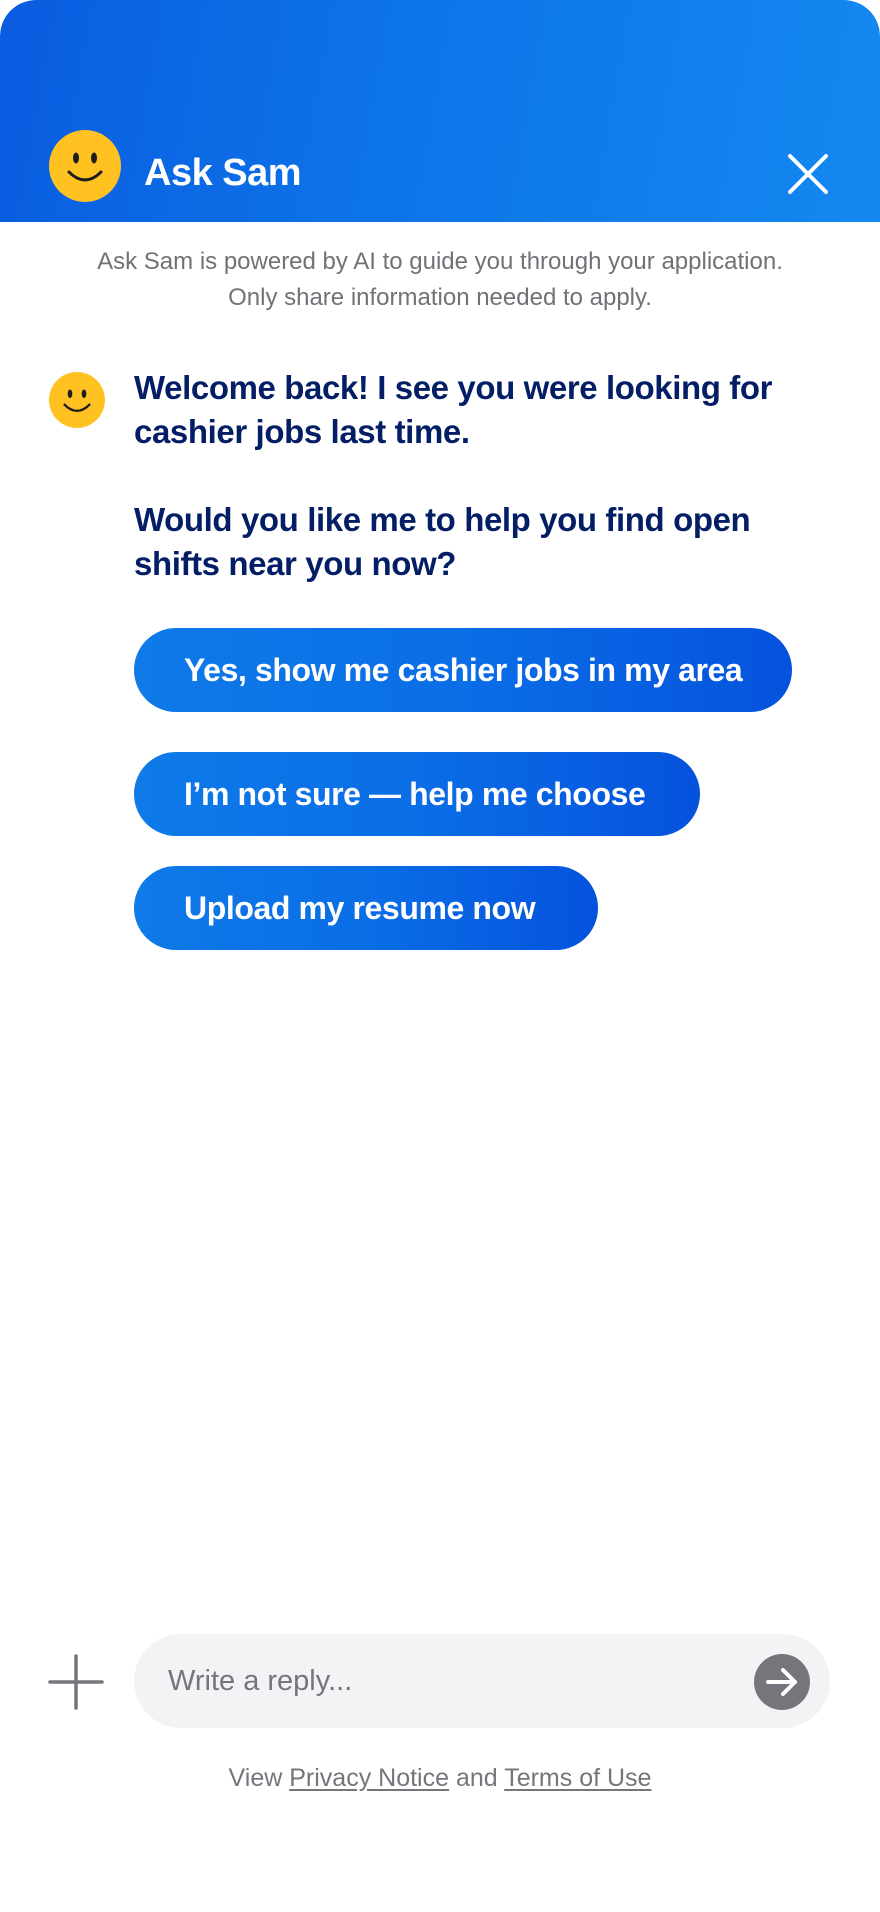 The height and width of the screenshot is (1912, 880). I want to click on disclaimer-line-2: Only share information needed to apply., so click(440, 297).